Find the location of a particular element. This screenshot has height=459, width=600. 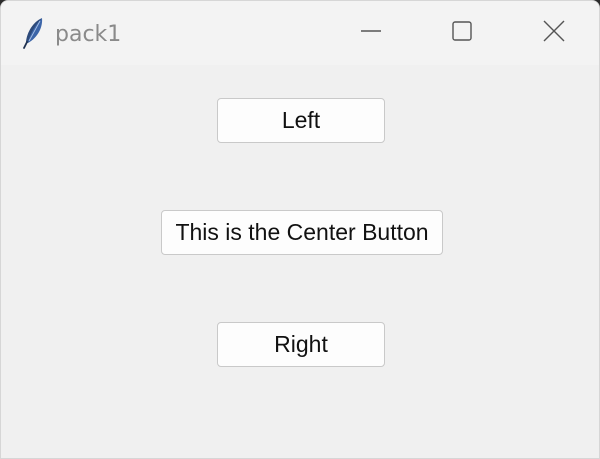

minimize-icon is located at coordinates (371, 33).